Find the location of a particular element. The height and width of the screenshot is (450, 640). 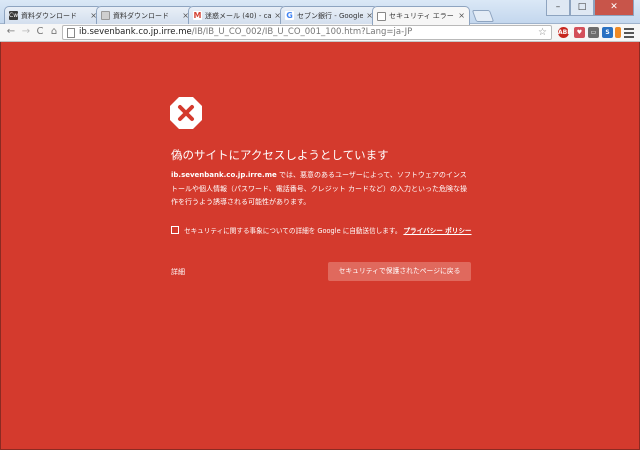

danger-icon is located at coordinates (186, 113).